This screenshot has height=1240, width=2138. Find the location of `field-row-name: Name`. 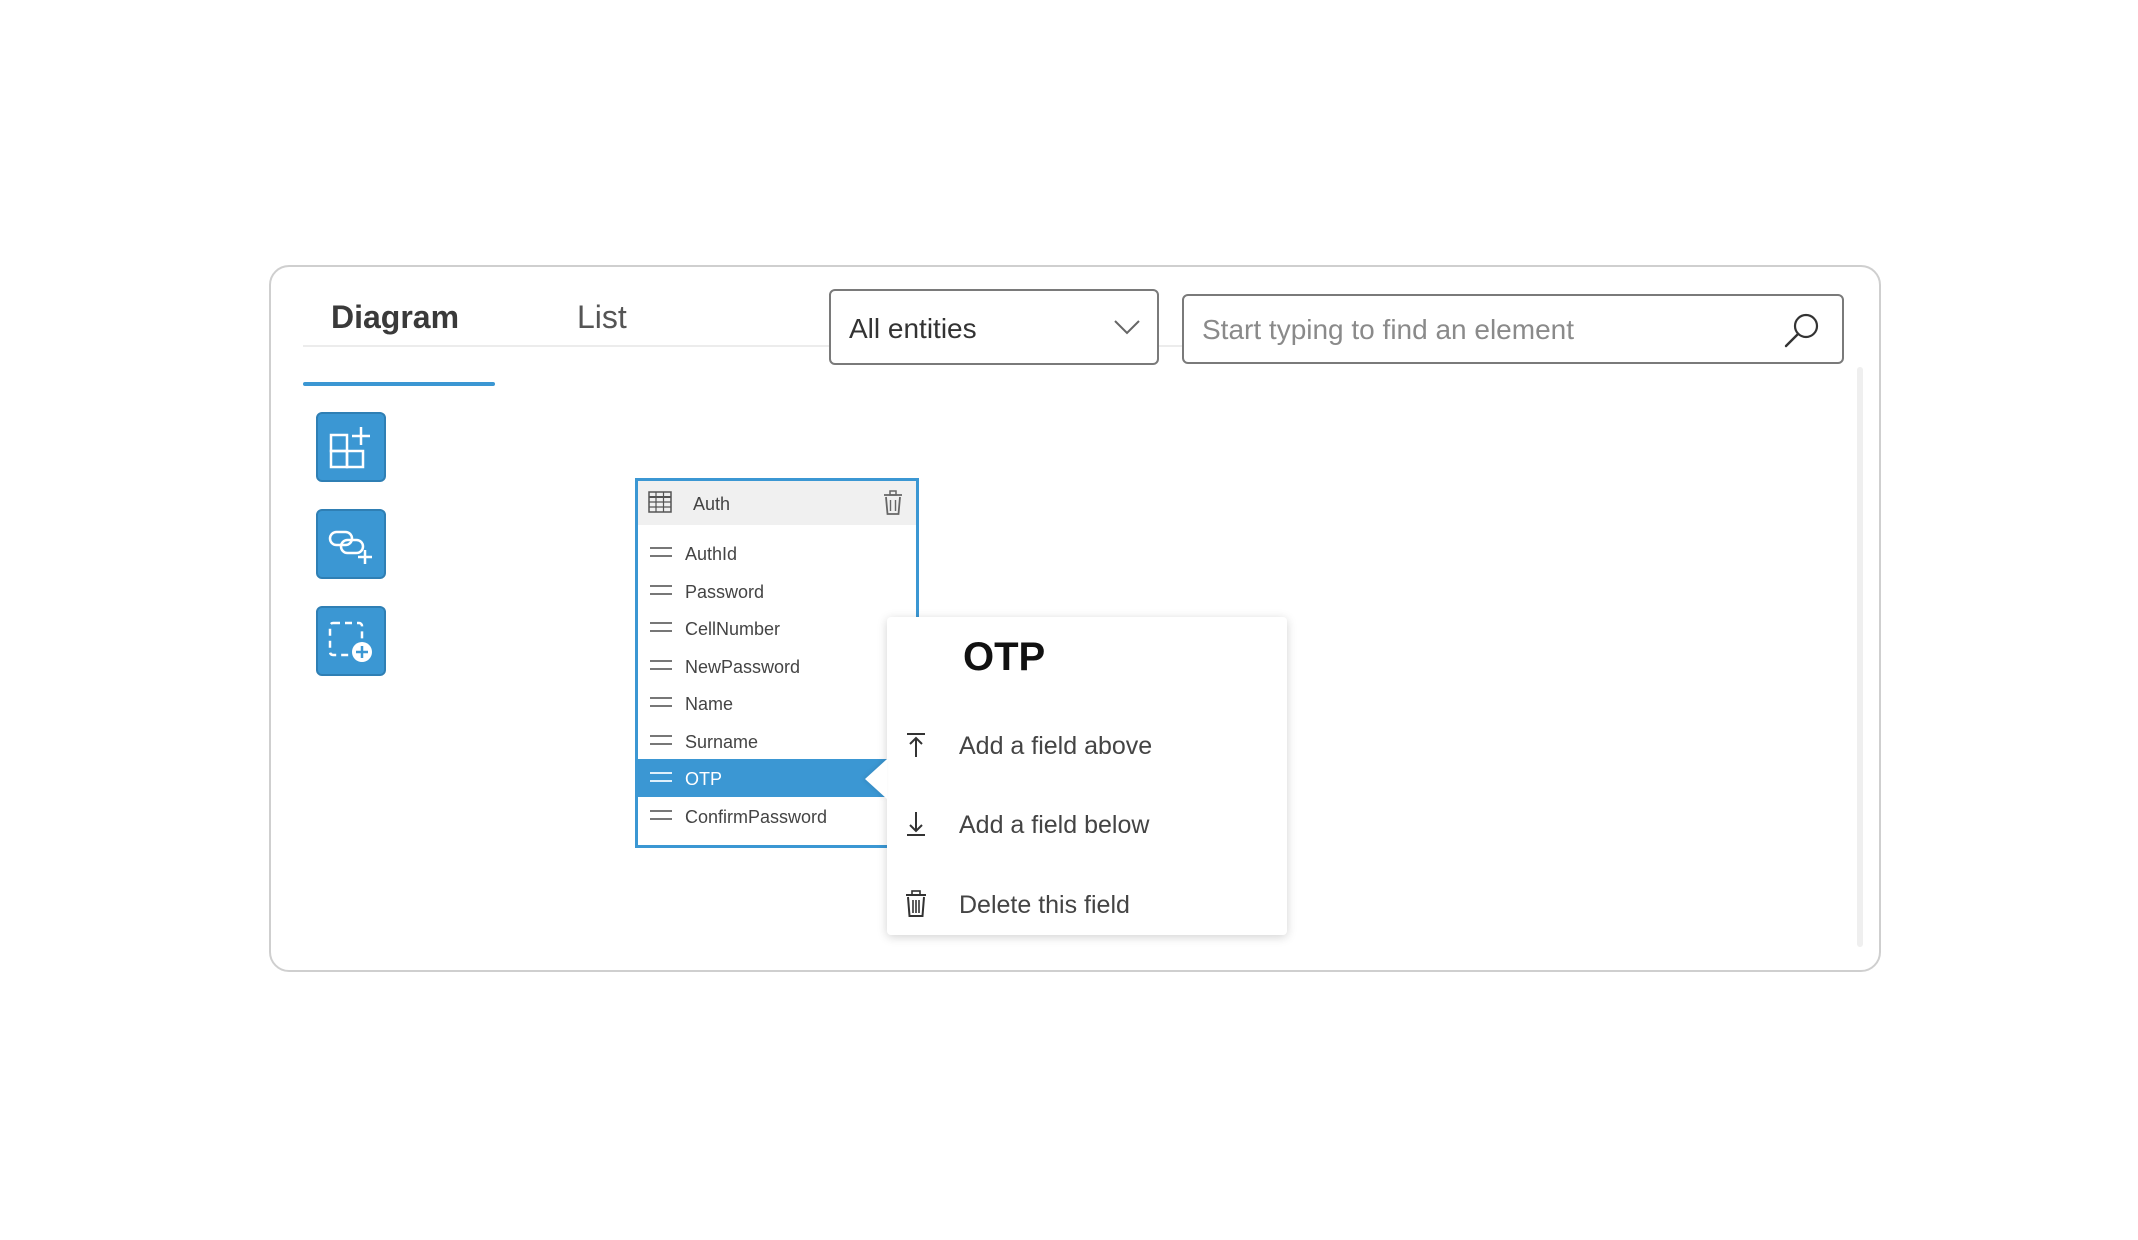

field-row-name: Name is located at coordinates (777, 703).